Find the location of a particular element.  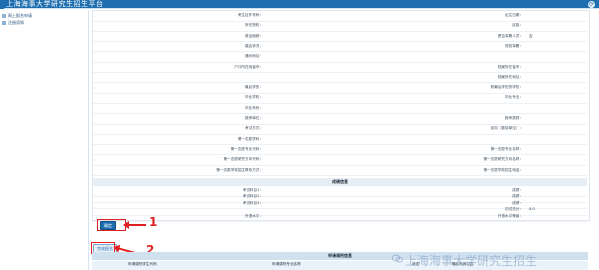

form-row: 考试方式： 定向（委培单位）： is located at coordinates (340, 130).